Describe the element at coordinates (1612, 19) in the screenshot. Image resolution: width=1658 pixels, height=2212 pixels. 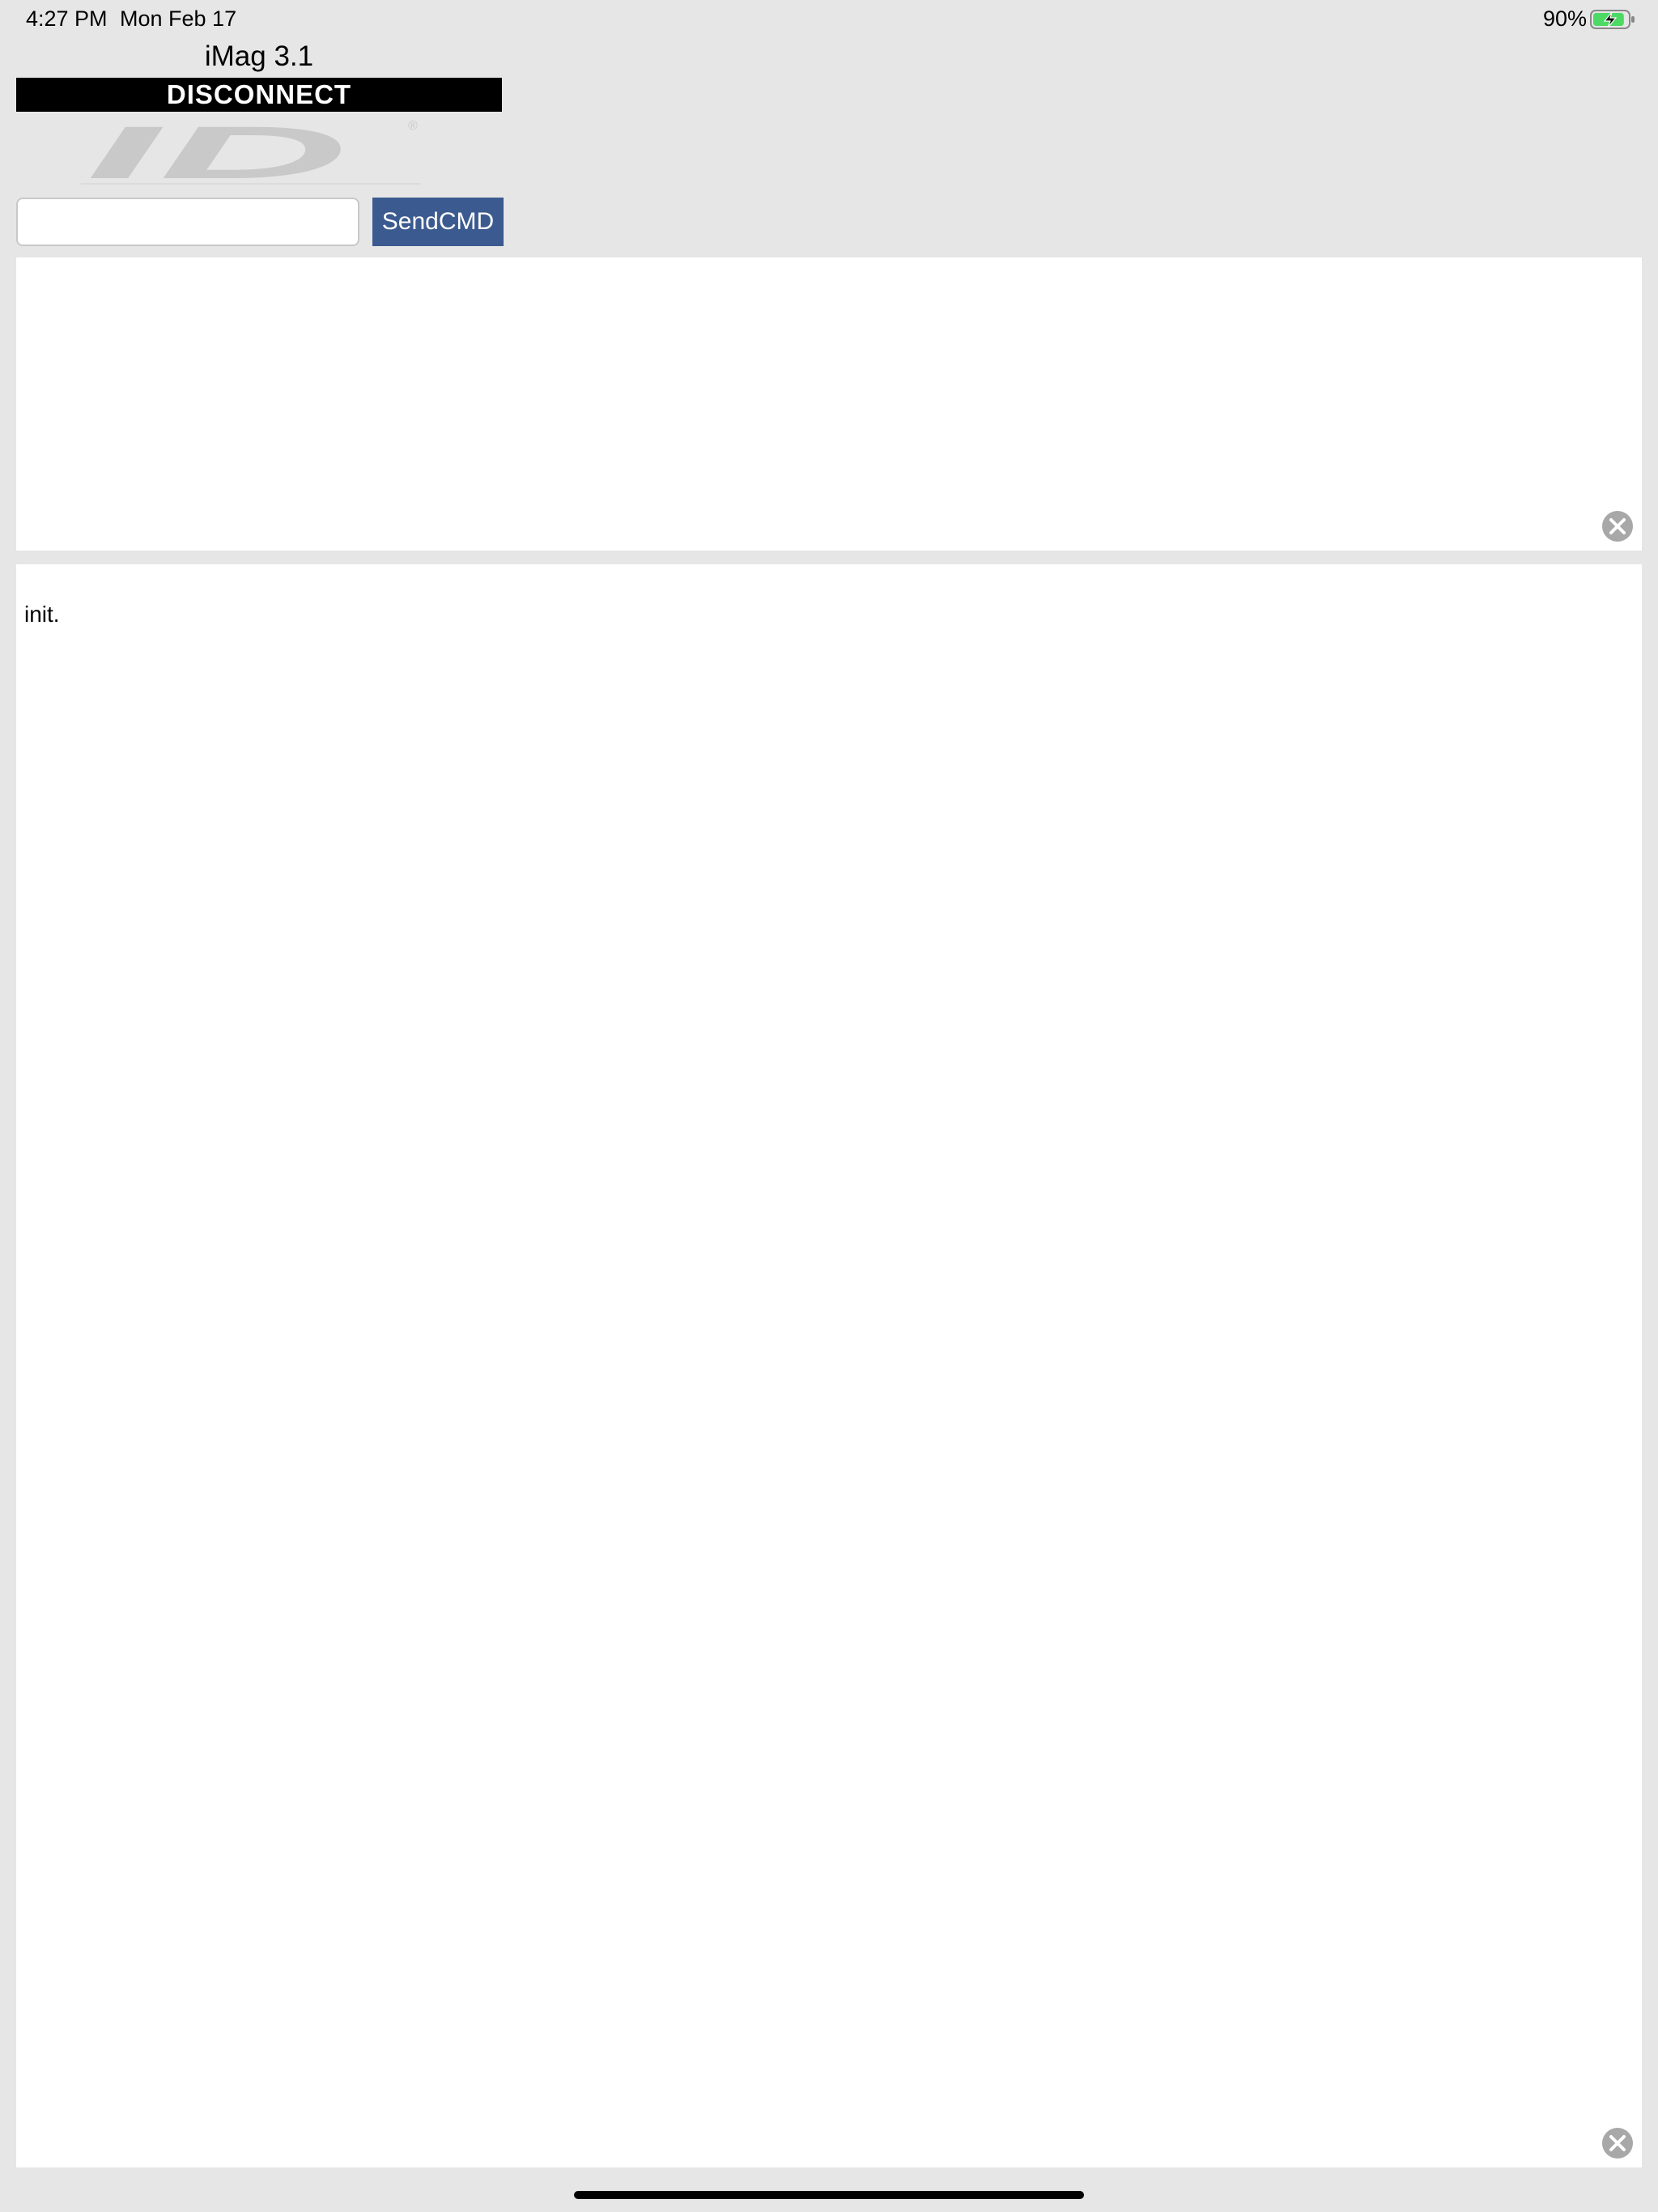
I see `battery-charging-icon` at that location.